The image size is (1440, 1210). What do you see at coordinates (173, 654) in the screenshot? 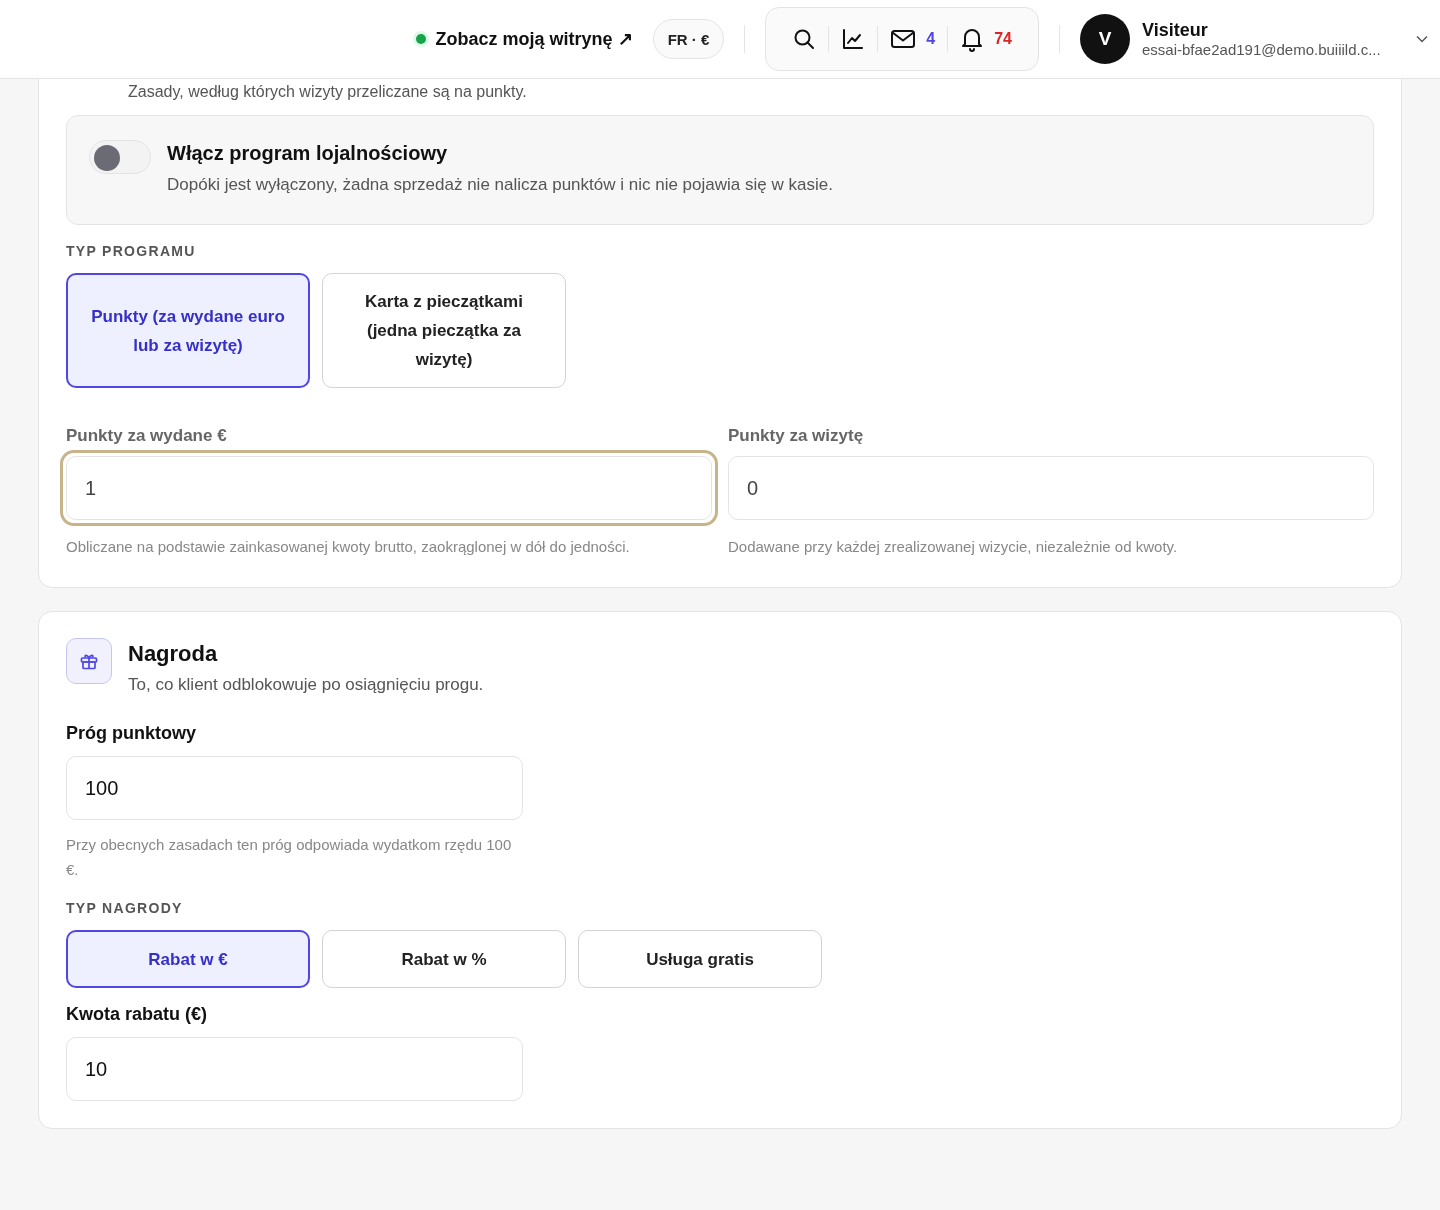
I see `section-title: Nagroda` at bounding box center [173, 654].